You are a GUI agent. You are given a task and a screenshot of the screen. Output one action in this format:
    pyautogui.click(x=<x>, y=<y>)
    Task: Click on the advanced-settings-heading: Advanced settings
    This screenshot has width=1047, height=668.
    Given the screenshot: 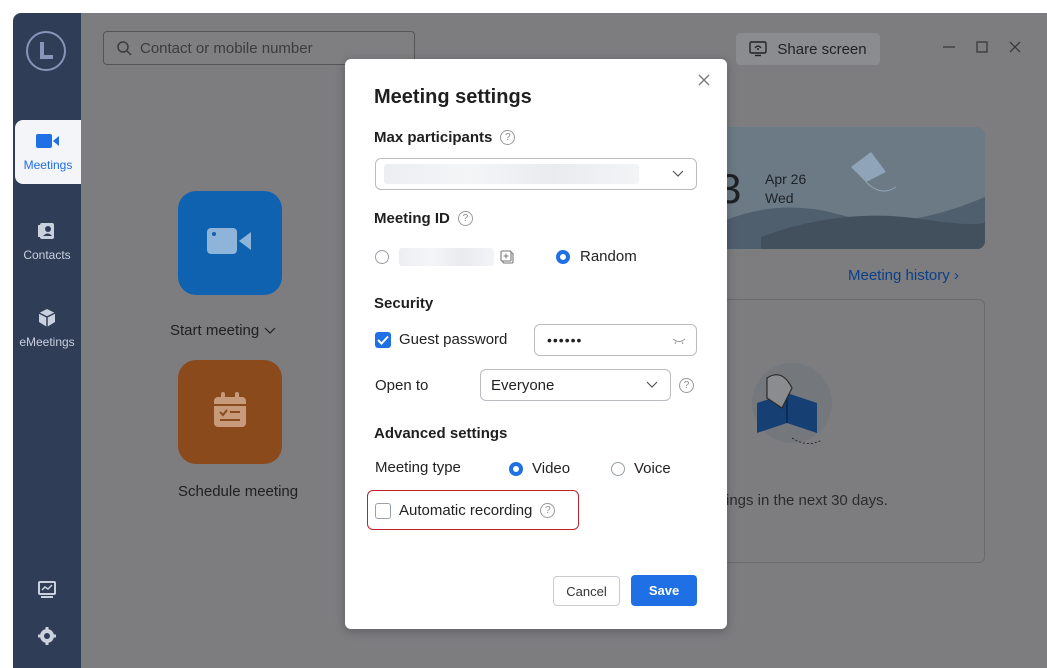 What is the action you would take?
    pyautogui.click(x=441, y=433)
    